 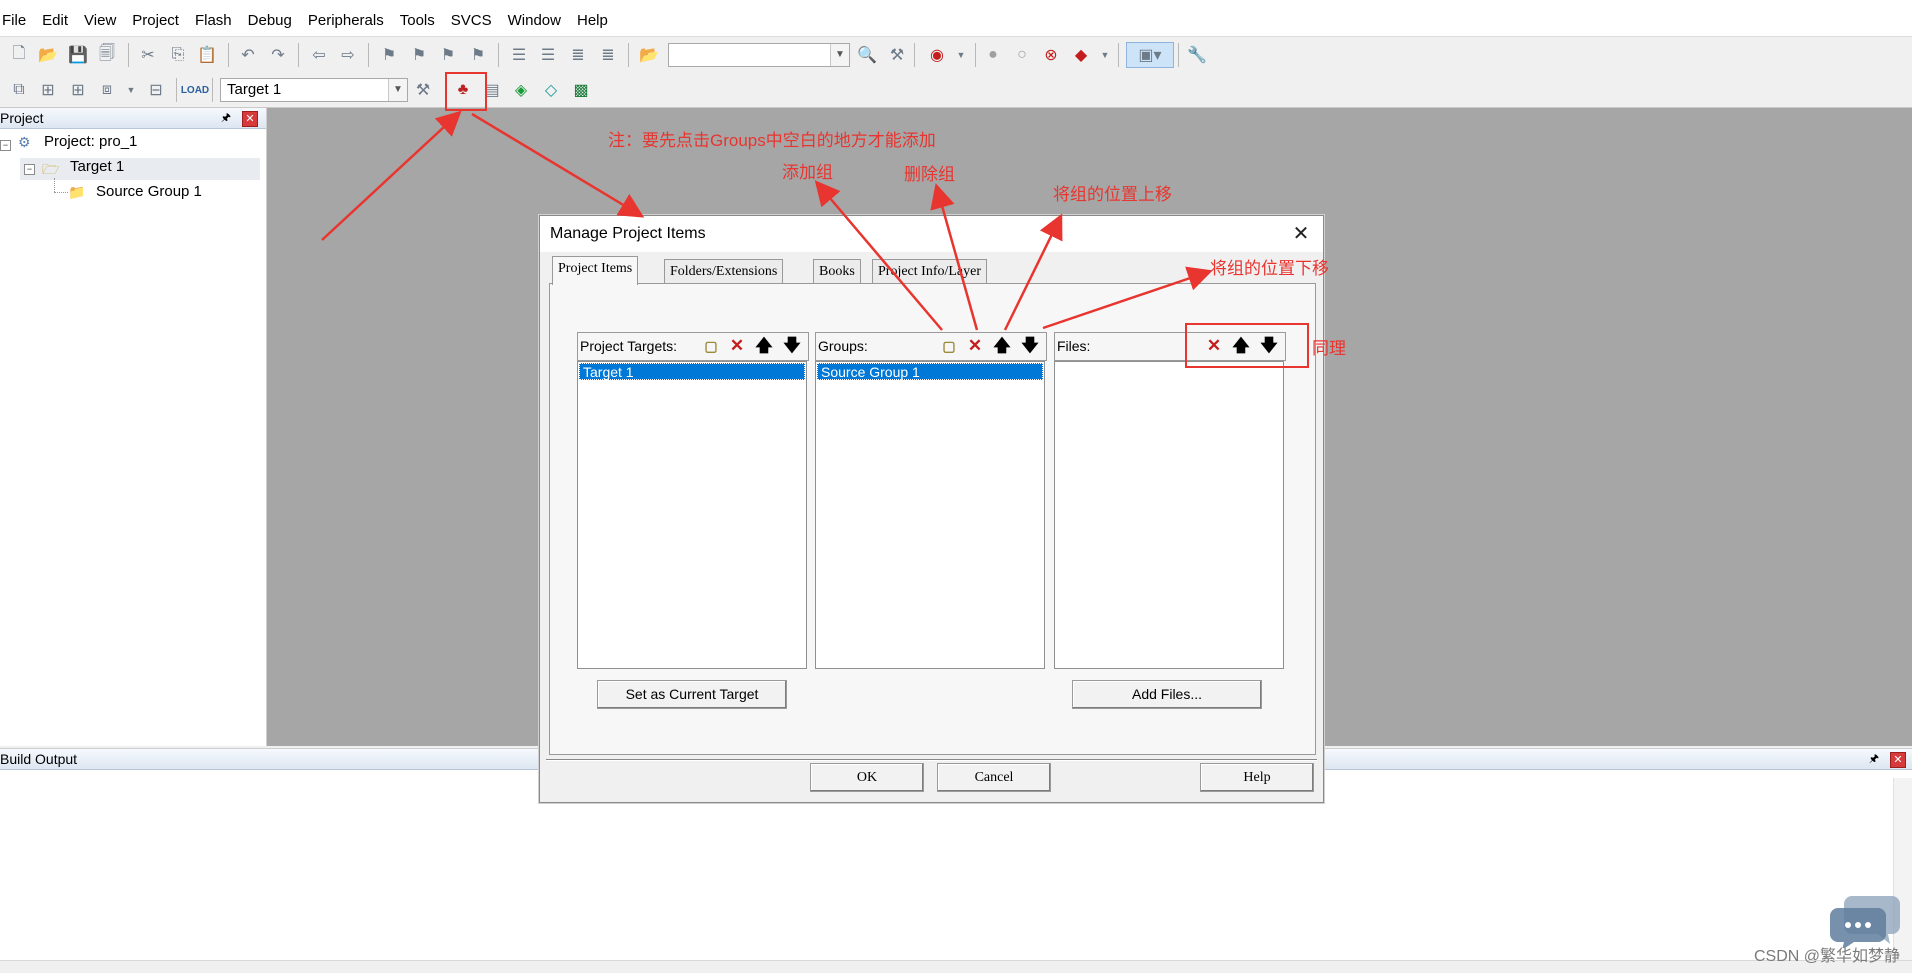 I want to click on disable-breakpoint-icon: ○, so click(x=1022, y=55).